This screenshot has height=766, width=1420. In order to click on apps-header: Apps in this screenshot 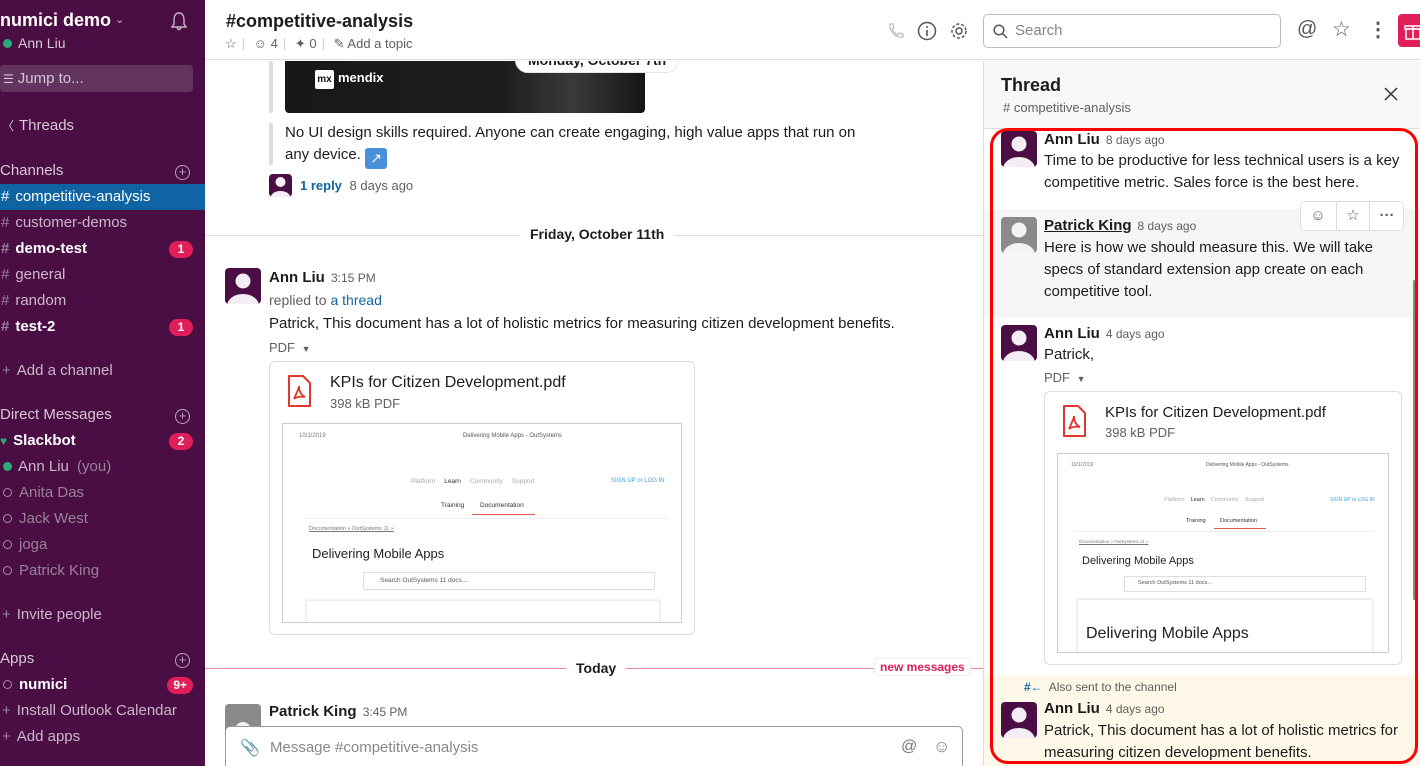, I will do `click(17, 658)`.